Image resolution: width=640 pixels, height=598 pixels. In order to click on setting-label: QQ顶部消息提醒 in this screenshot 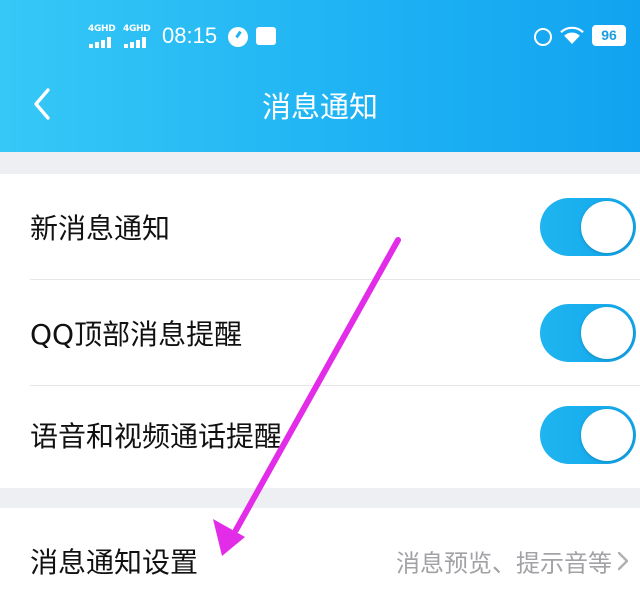, I will do `click(136, 334)`.